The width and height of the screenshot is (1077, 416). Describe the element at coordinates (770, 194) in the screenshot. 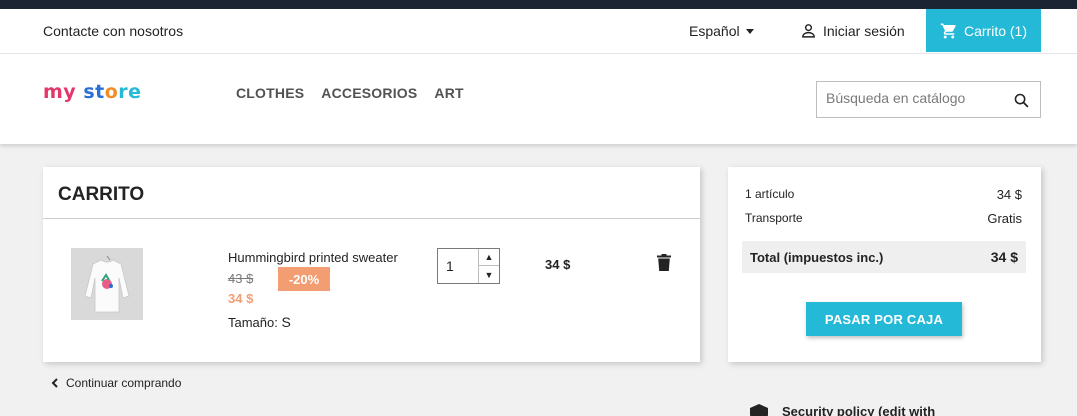

I see `items-label: 1 artículo` at that location.